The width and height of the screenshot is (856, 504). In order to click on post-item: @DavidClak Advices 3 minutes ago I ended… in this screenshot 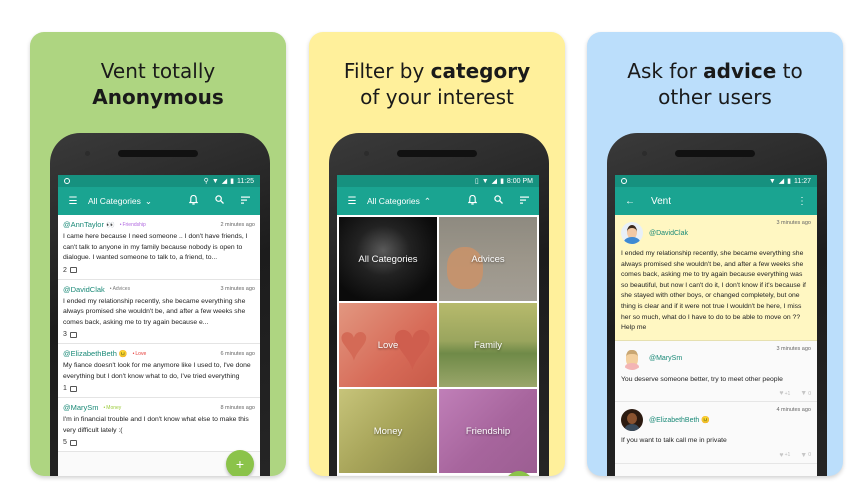, I will do `click(159, 311)`.